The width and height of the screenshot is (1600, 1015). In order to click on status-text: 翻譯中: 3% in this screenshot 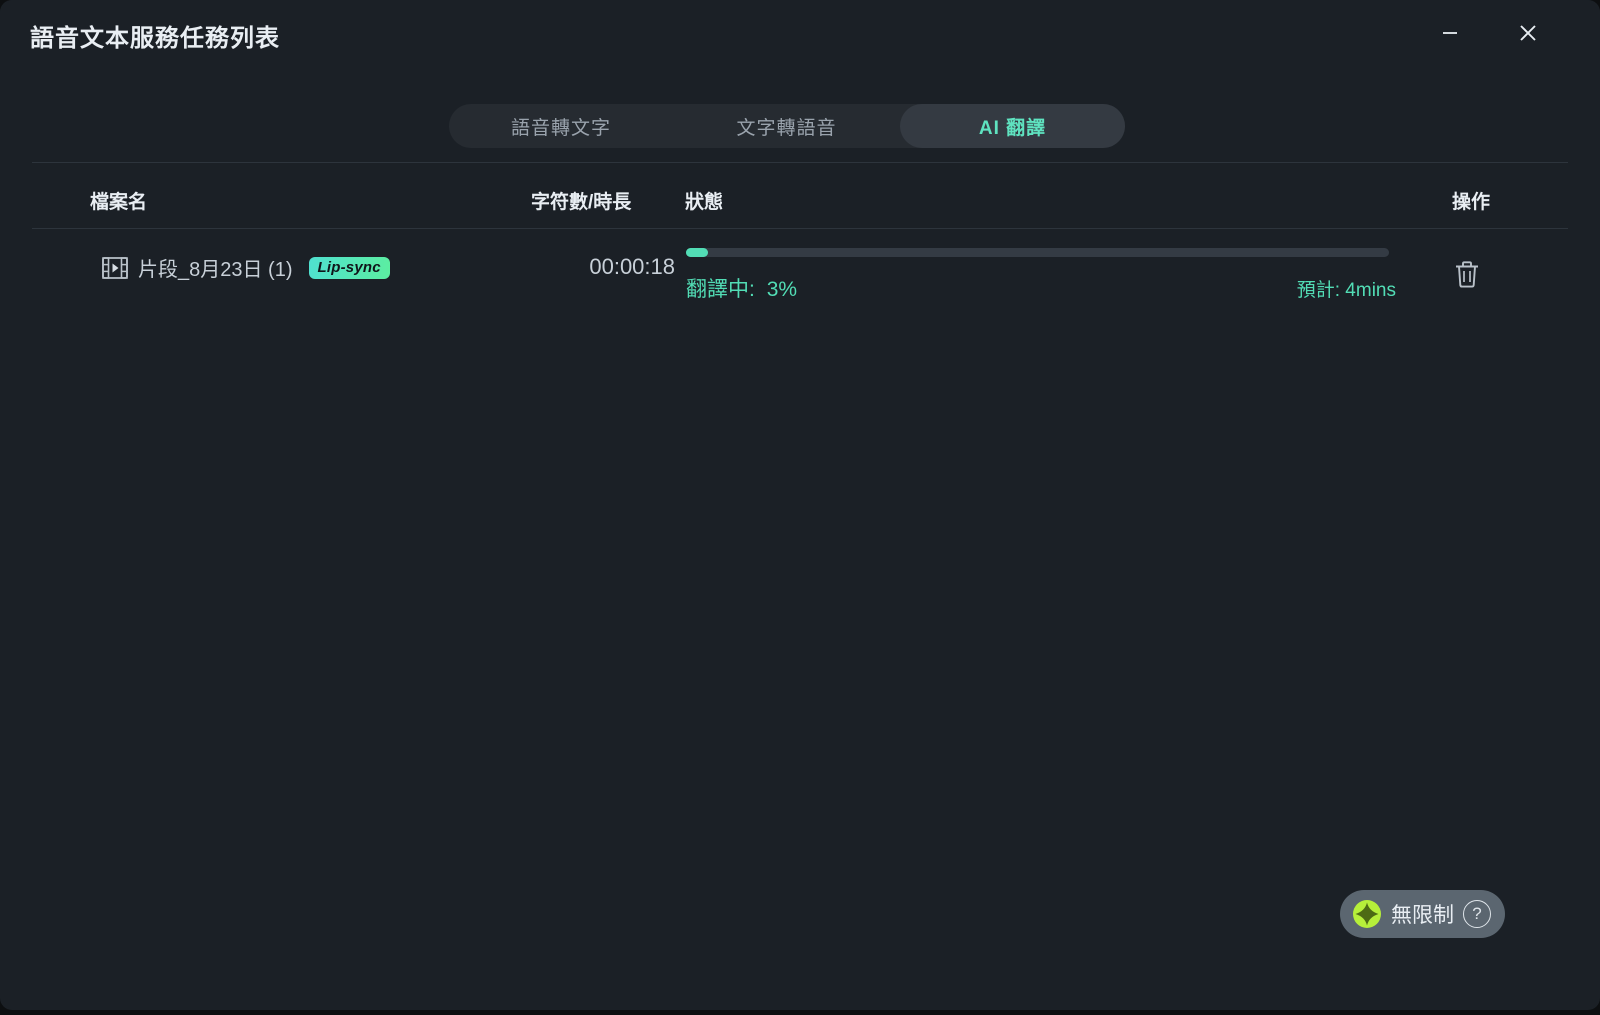, I will do `click(741, 288)`.